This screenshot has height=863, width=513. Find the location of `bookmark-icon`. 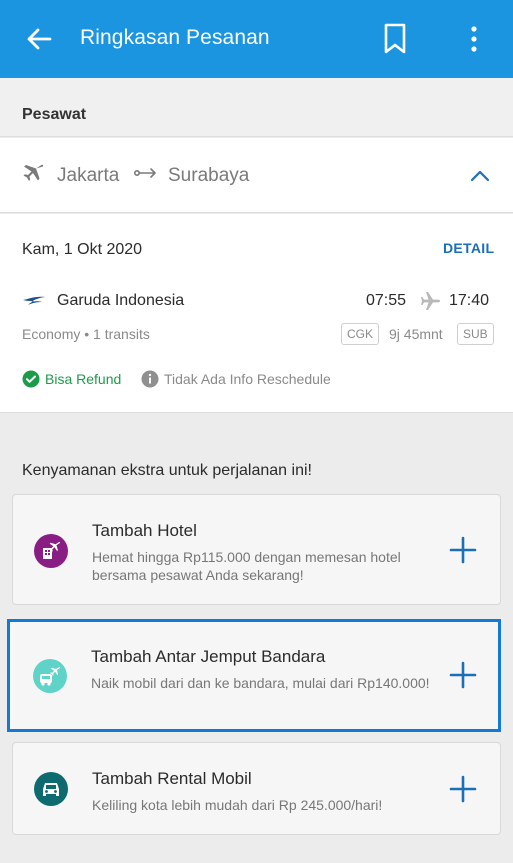

bookmark-icon is located at coordinates (395, 39).